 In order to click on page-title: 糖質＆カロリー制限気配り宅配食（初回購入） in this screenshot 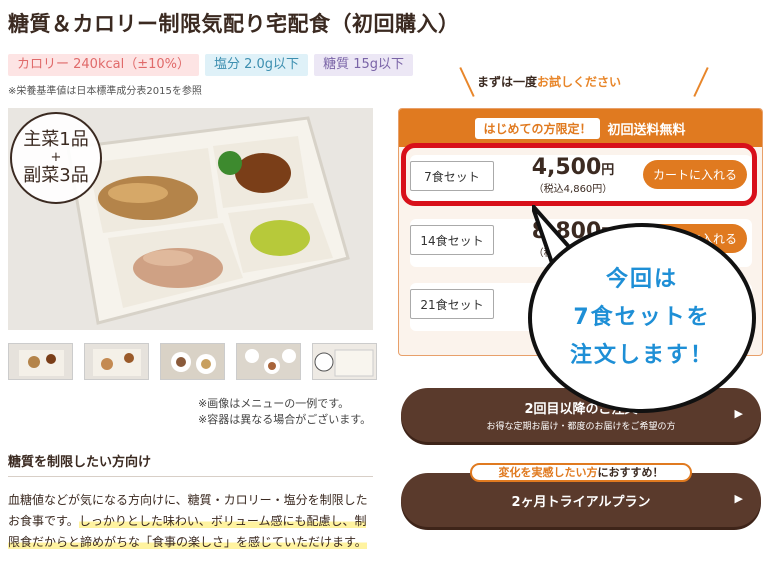, I will do `click(234, 24)`.